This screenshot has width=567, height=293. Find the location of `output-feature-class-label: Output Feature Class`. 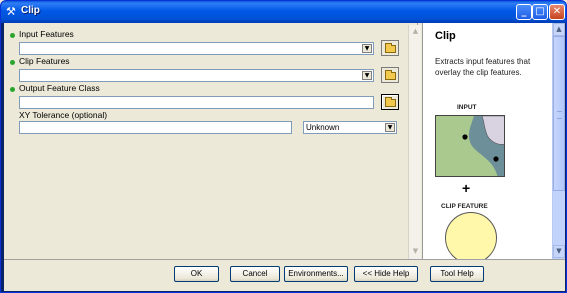

output-feature-class-label: Output Feature Class is located at coordinates (59, 88).